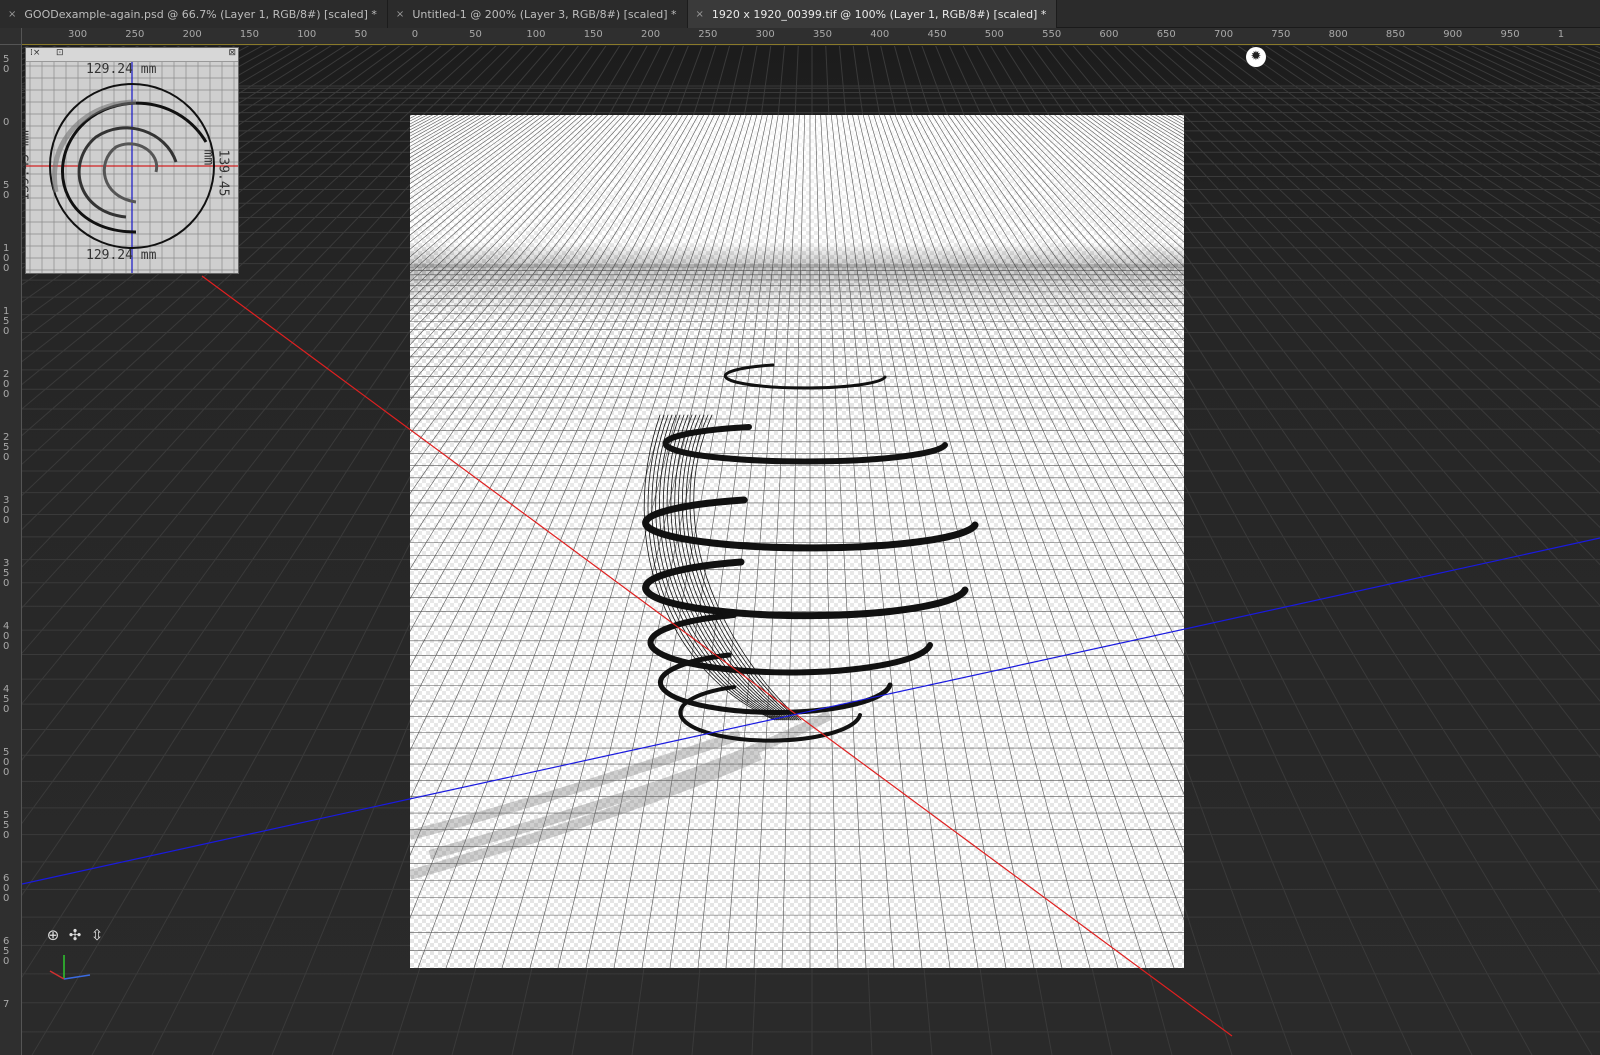 The height and width of the screenshot is (1055, 1600). What do you see at coordinates (60, 53) in the screenshot?
I see `camera-select-icon: ⊡` at bounding box center [60, 53].